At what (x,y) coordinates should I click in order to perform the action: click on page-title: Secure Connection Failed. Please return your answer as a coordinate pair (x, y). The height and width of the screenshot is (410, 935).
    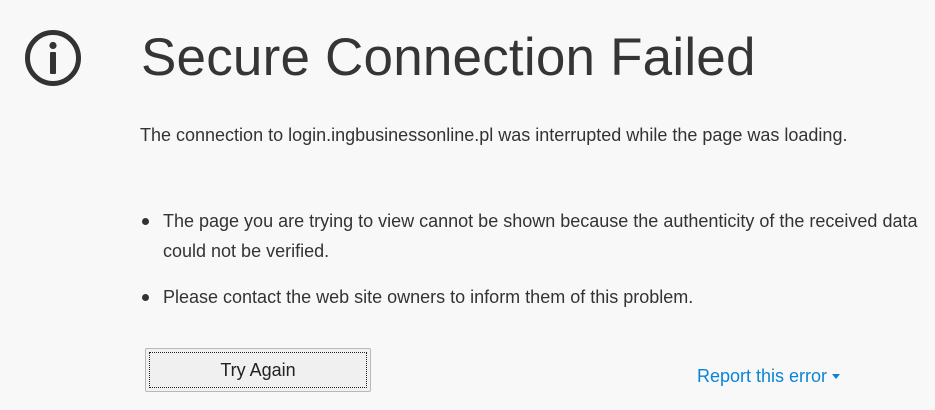
    Looking at the image, I should click on (448, 57).